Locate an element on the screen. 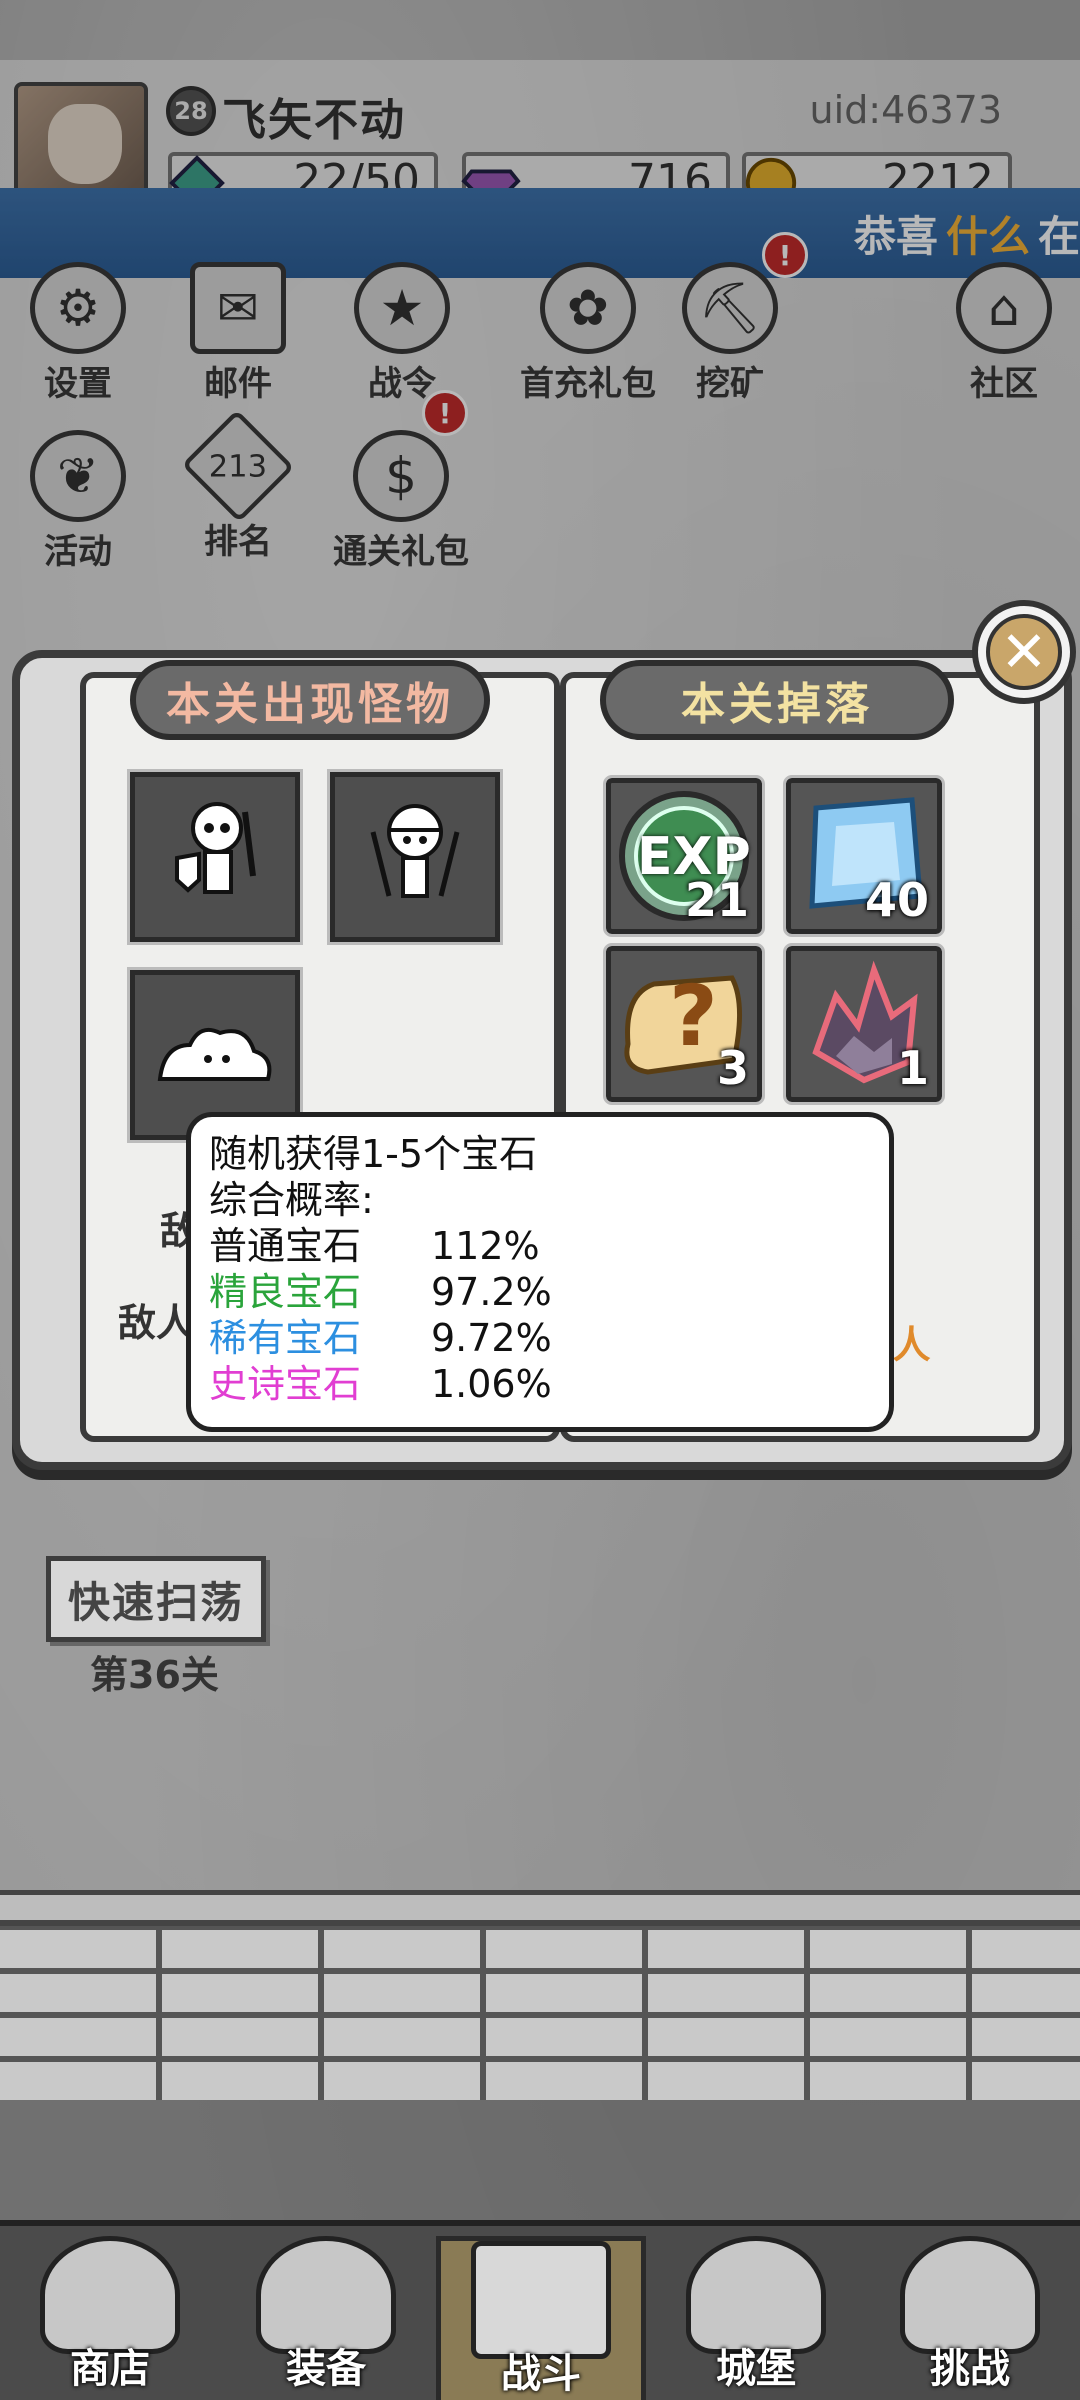 The height and width of the screenshot is (2400, 1080). ninja-dual-blade-icon is located at coordinates (415, 851).